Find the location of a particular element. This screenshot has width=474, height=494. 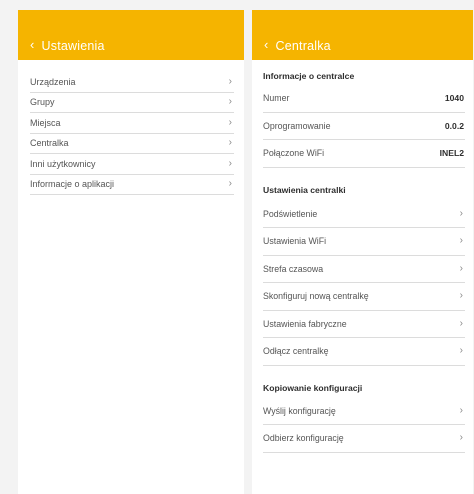

settings-item-label: Inni użytkownicy is located at coordinates (63, 163).